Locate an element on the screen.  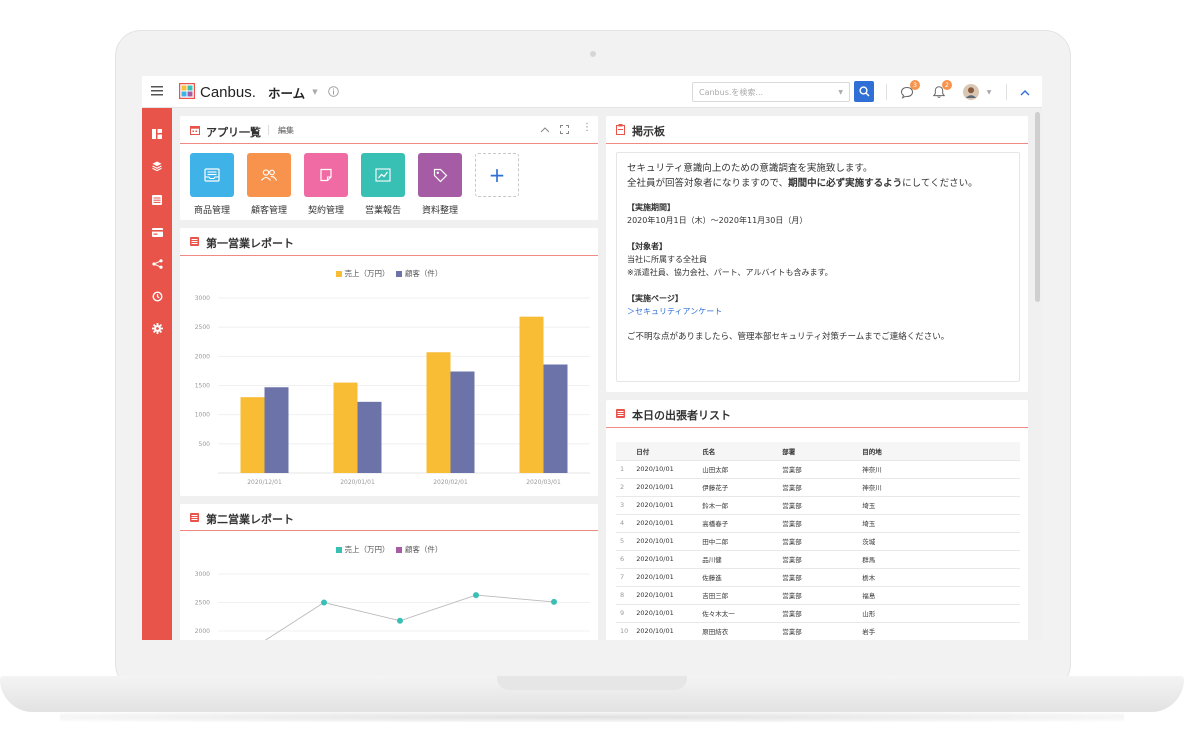
page-title-dropdown-icon: ▼ is located at coordinates (315, 92).